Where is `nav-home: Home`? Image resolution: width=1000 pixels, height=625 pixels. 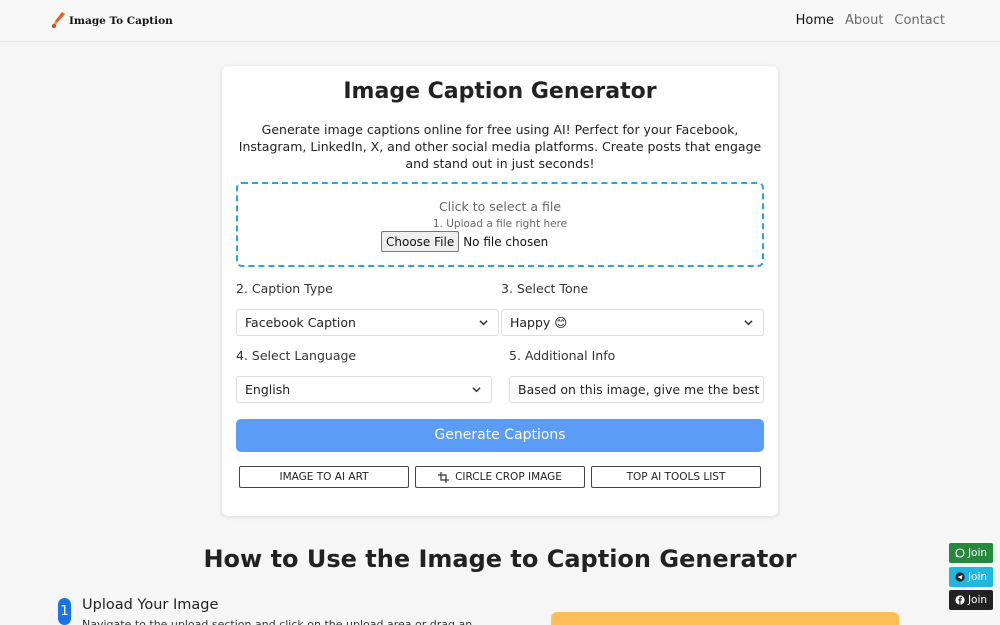
nav-home: Home is located at coordinates (815, 20).